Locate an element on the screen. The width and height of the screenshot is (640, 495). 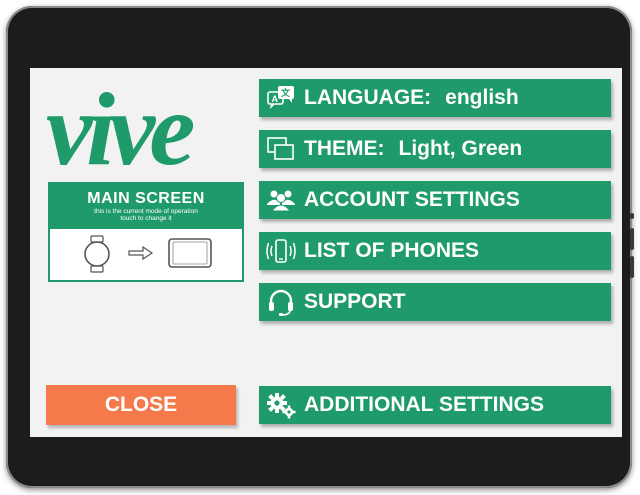
gears-icon is located at coordinates (281, 405).